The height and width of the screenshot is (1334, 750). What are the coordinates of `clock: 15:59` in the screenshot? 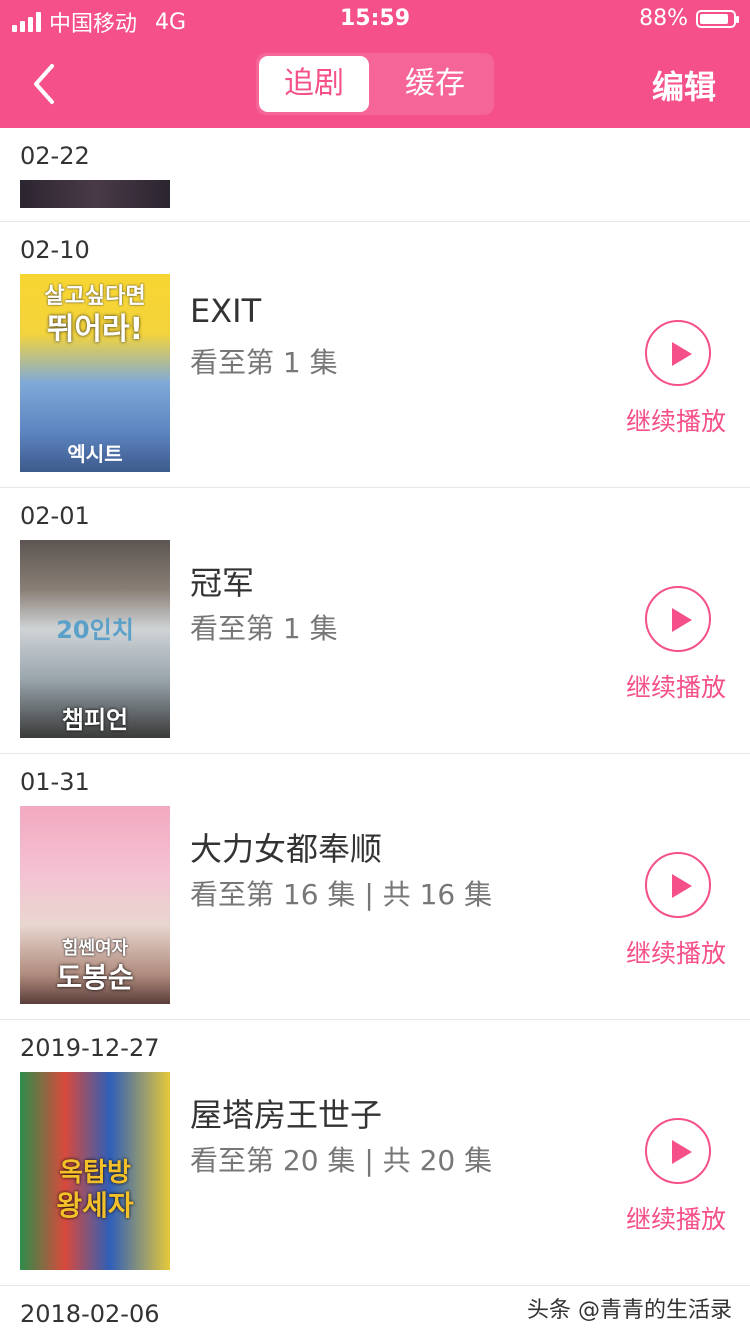 It's located at (375, 18).